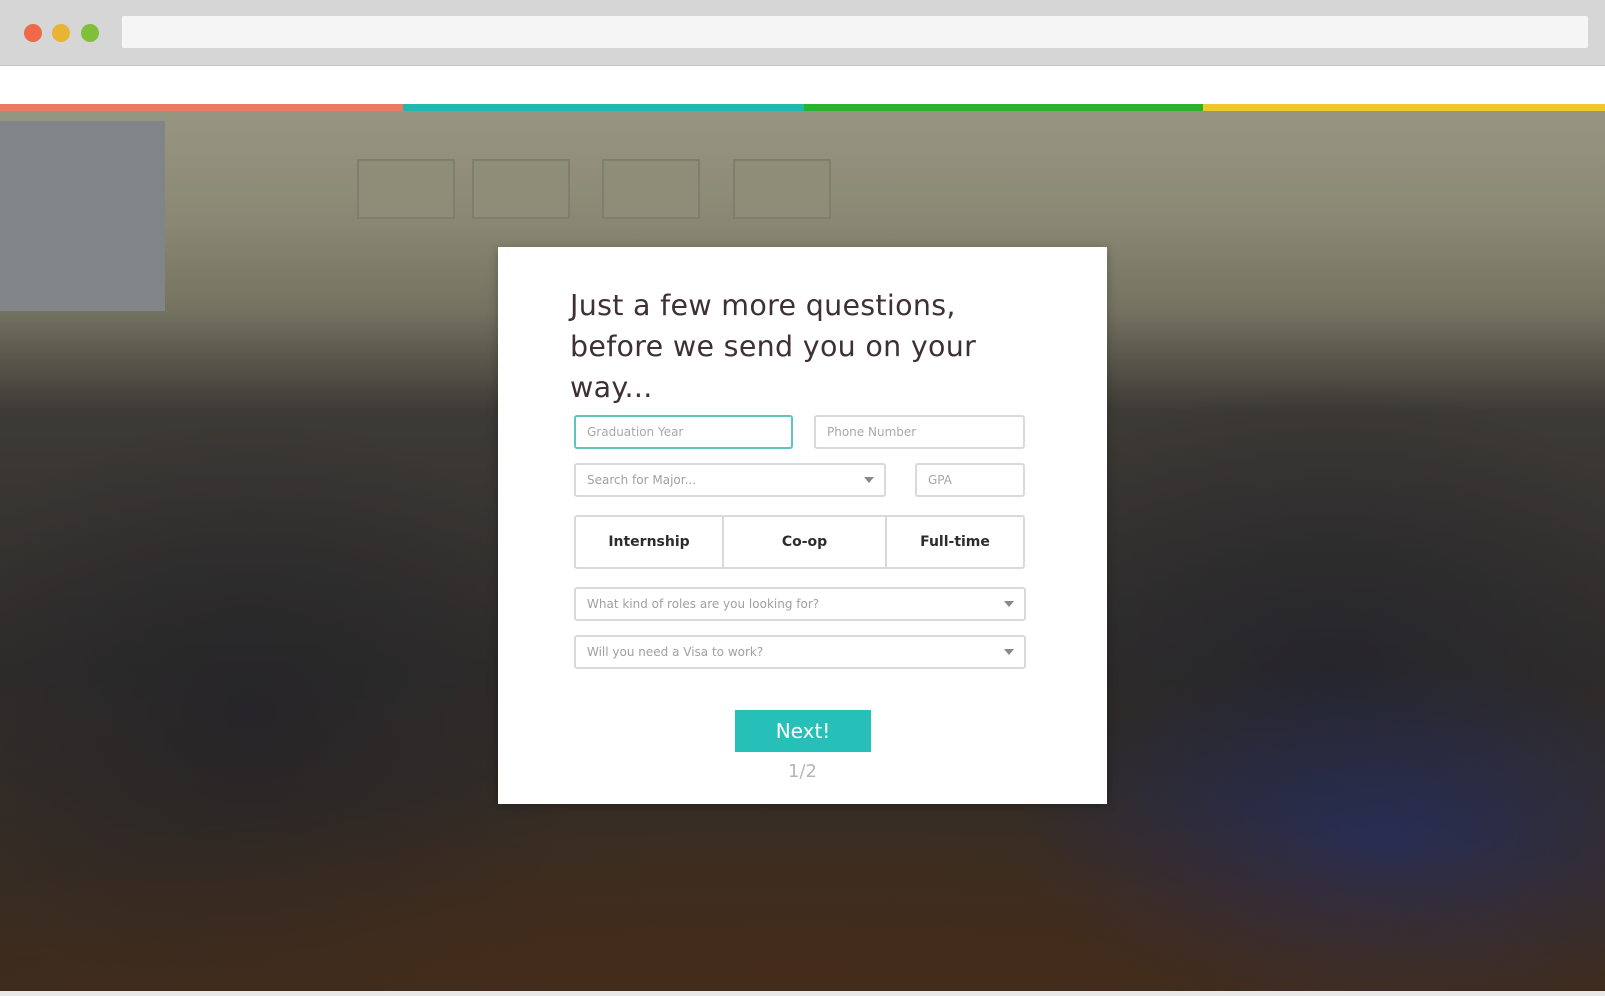 The image size is (1605, 996). I want to click on job-type-selector: Internship Co-op Full-time, so click(799, 542).